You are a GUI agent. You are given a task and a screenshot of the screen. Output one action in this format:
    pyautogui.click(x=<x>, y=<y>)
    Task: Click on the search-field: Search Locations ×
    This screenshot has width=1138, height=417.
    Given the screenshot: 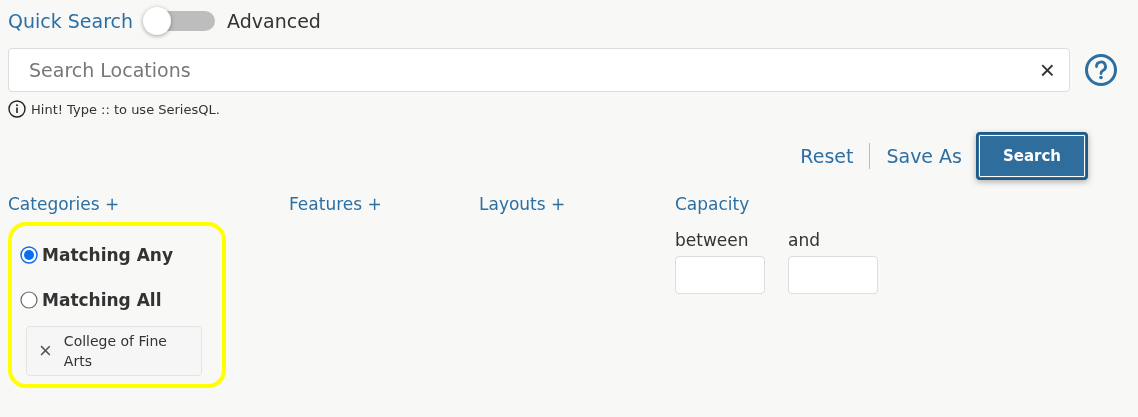 What is the action you would take?
    pyautogui.click(x=539, y=70)
    